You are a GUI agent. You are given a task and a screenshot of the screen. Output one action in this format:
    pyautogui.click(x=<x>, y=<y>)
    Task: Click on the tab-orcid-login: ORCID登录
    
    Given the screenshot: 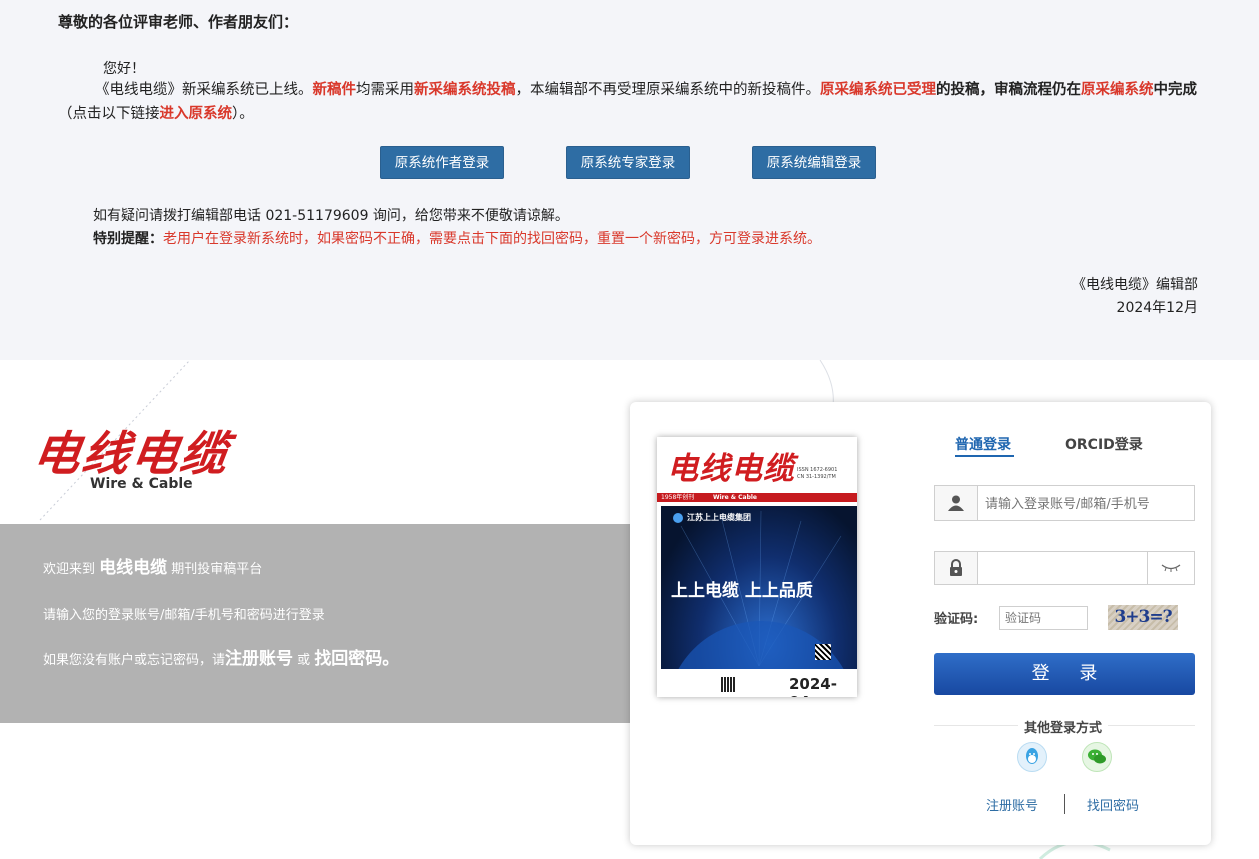 What is the action you would take?
    pyautogui.click(x=1104, y=444)
    